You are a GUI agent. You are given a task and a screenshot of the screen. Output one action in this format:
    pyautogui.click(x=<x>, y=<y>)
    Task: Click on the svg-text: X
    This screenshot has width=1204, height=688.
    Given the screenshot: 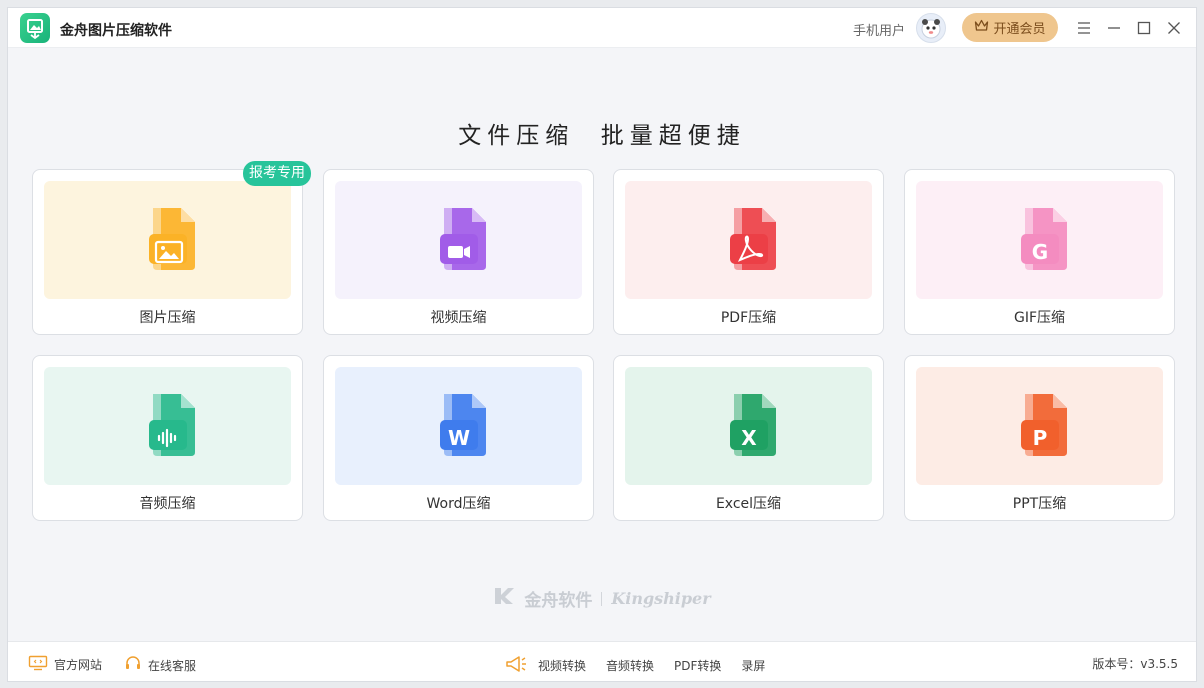 What is the action you would take?
    pyautogui.click(x=749, y=438)
    